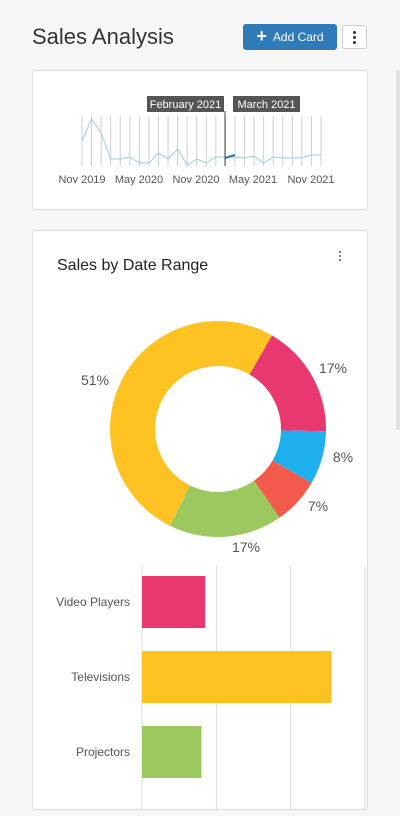 Image resolution: width=400 pixels, height=816 pixels. What do you see at coordinates (133, 265) in the screenshot?
I see `card-title: Sales by Date Range` at bounding box center [133, 265].